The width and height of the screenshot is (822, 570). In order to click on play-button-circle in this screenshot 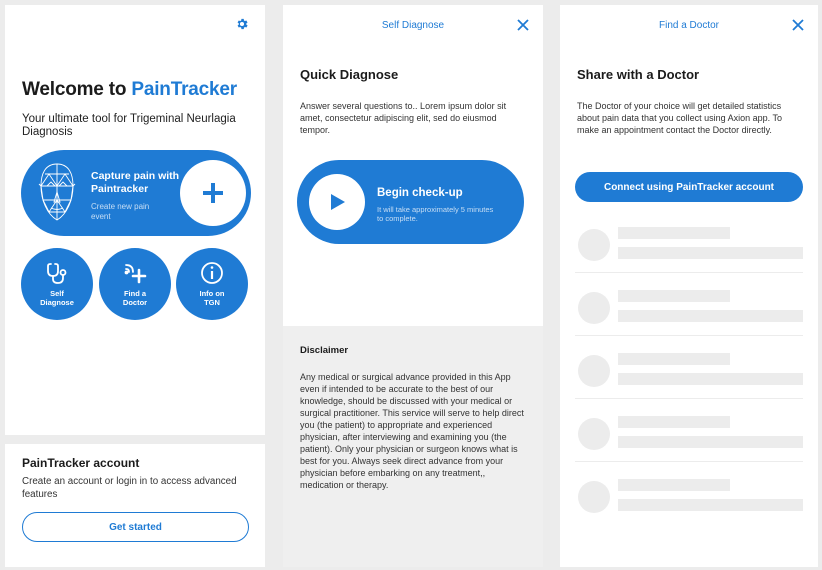, I will do `click(337, 202)`.